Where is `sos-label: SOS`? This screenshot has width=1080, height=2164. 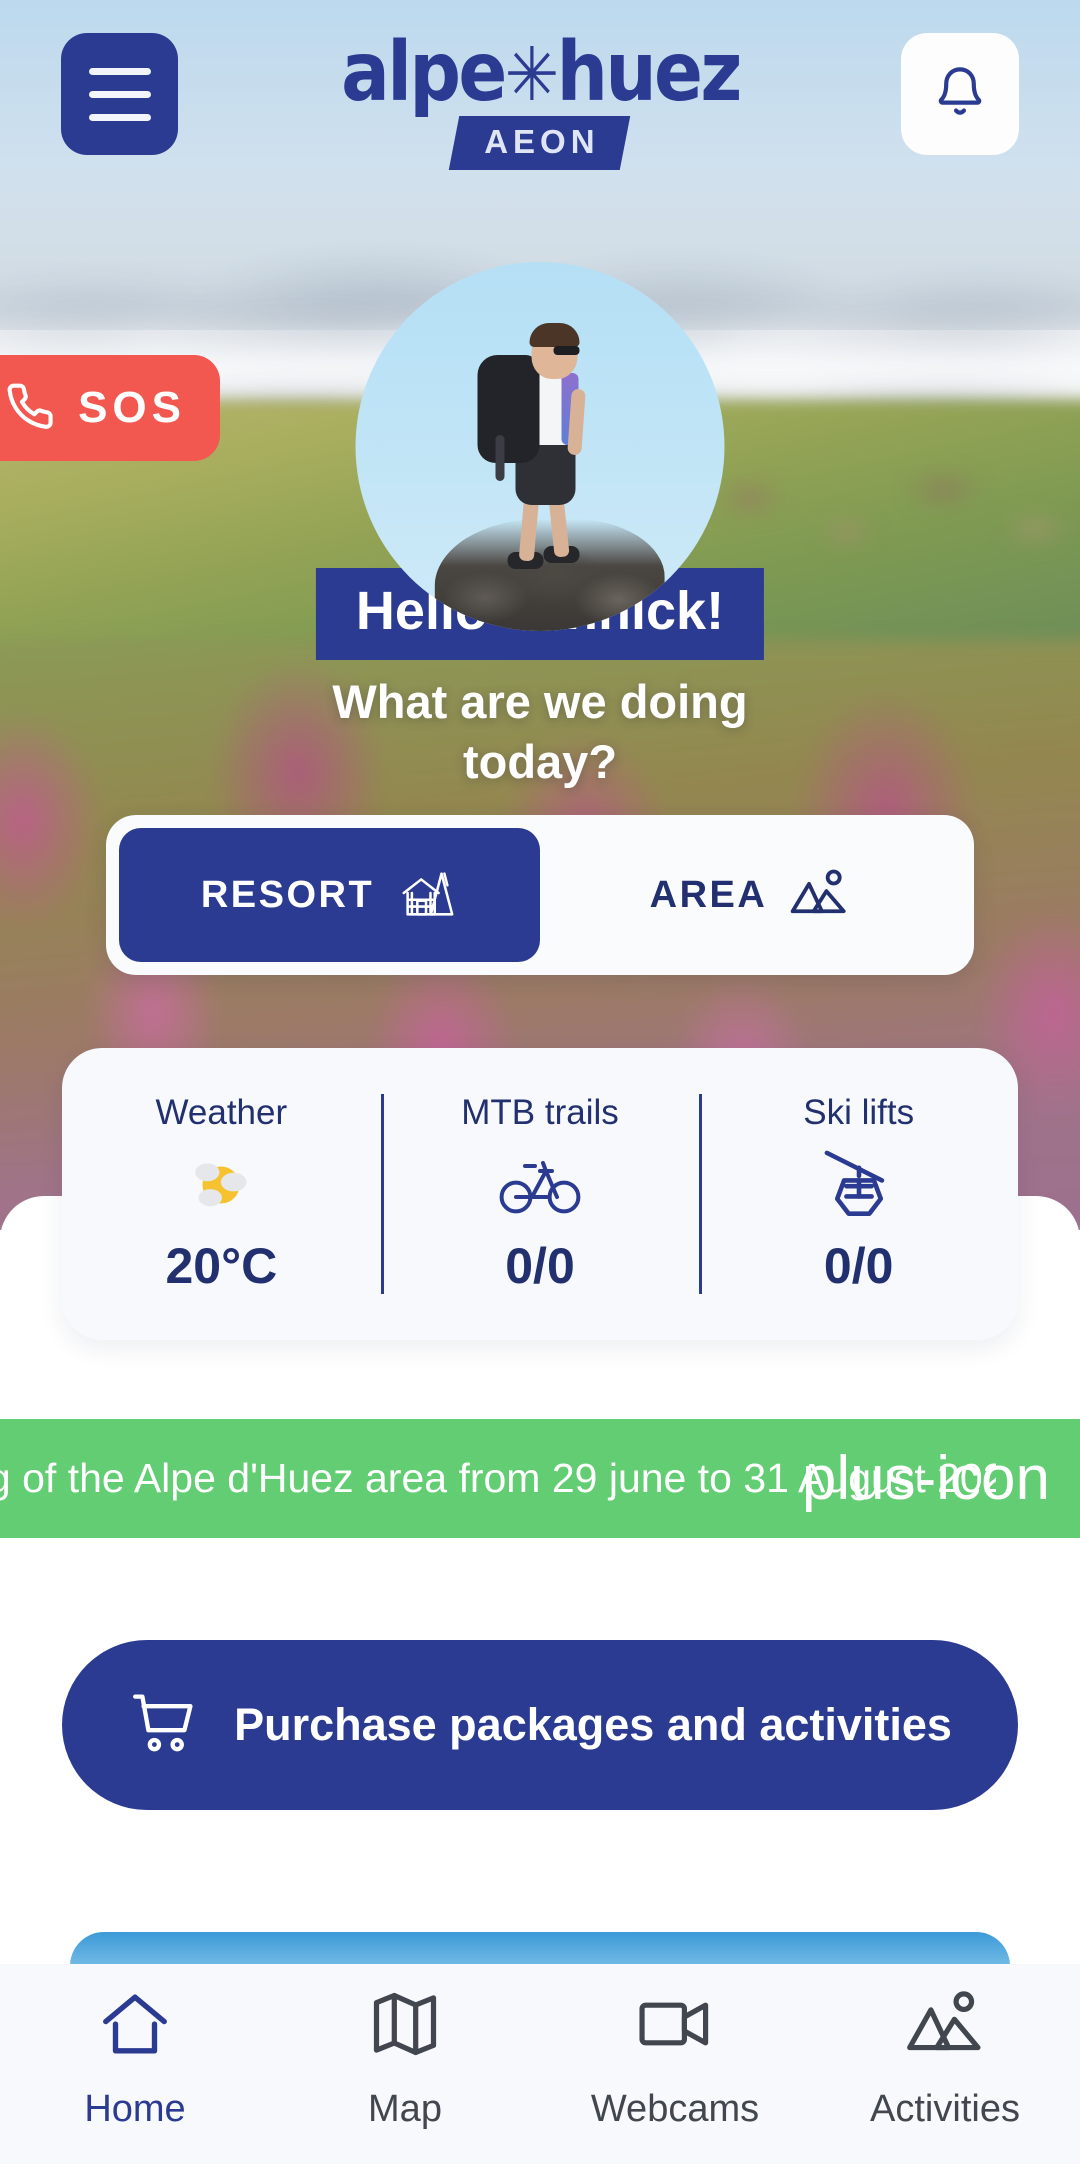
sos-label: SOS is located at coordinates (132, 407).